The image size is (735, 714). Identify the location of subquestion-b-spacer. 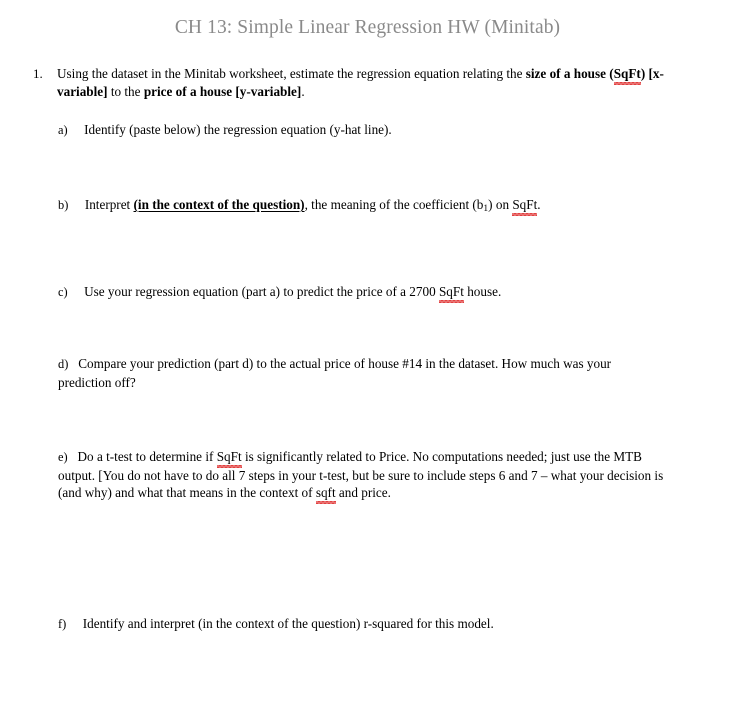
(76, 204).